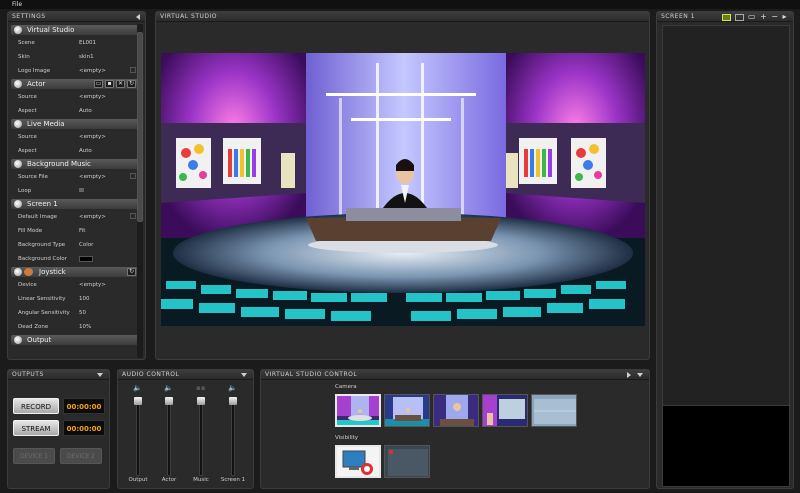 The height and width of the screenshot is (493, 800). What do you see at coordinates (74, 43) in the screenshot?
I see `prop-scene: Scene EL001` at bounding box center [74, 43].